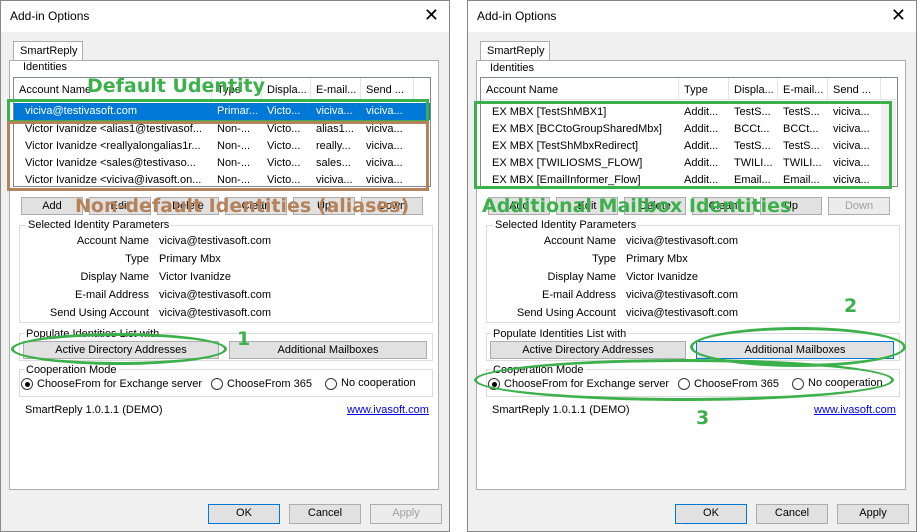 The image size is (917, 532). Describe the element at coordinates (119, 349) in the screenshot. I see `active-directory-highlight` at that location.